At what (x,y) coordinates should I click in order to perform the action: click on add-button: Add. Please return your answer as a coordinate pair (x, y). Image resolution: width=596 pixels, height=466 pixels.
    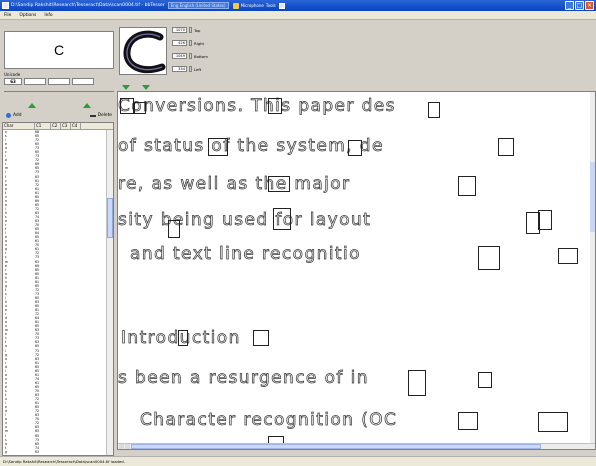
    Looking at the image, I should click on (14, 115).